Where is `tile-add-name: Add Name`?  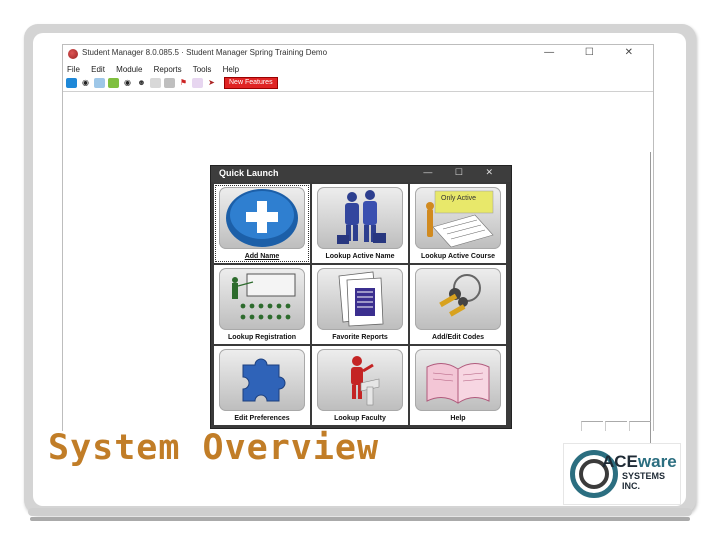 tile-add-name: Add Name is located at coordinates (262, 223).